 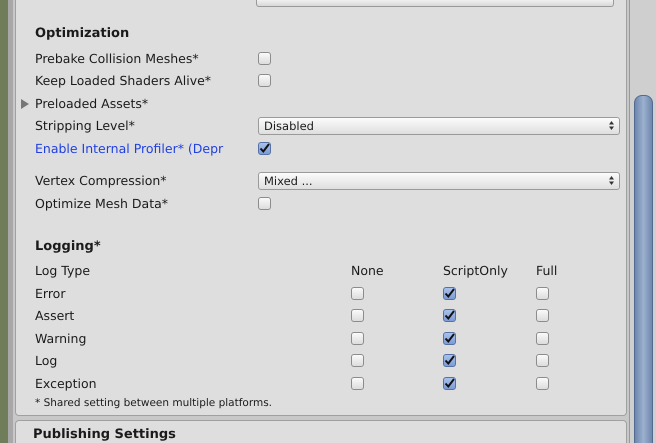 What do you see at coordinates (129, 148) in the screenshot?
I see `setting-label: Enable Internal Profiler* (Depr` at bounding box center [129, 148].